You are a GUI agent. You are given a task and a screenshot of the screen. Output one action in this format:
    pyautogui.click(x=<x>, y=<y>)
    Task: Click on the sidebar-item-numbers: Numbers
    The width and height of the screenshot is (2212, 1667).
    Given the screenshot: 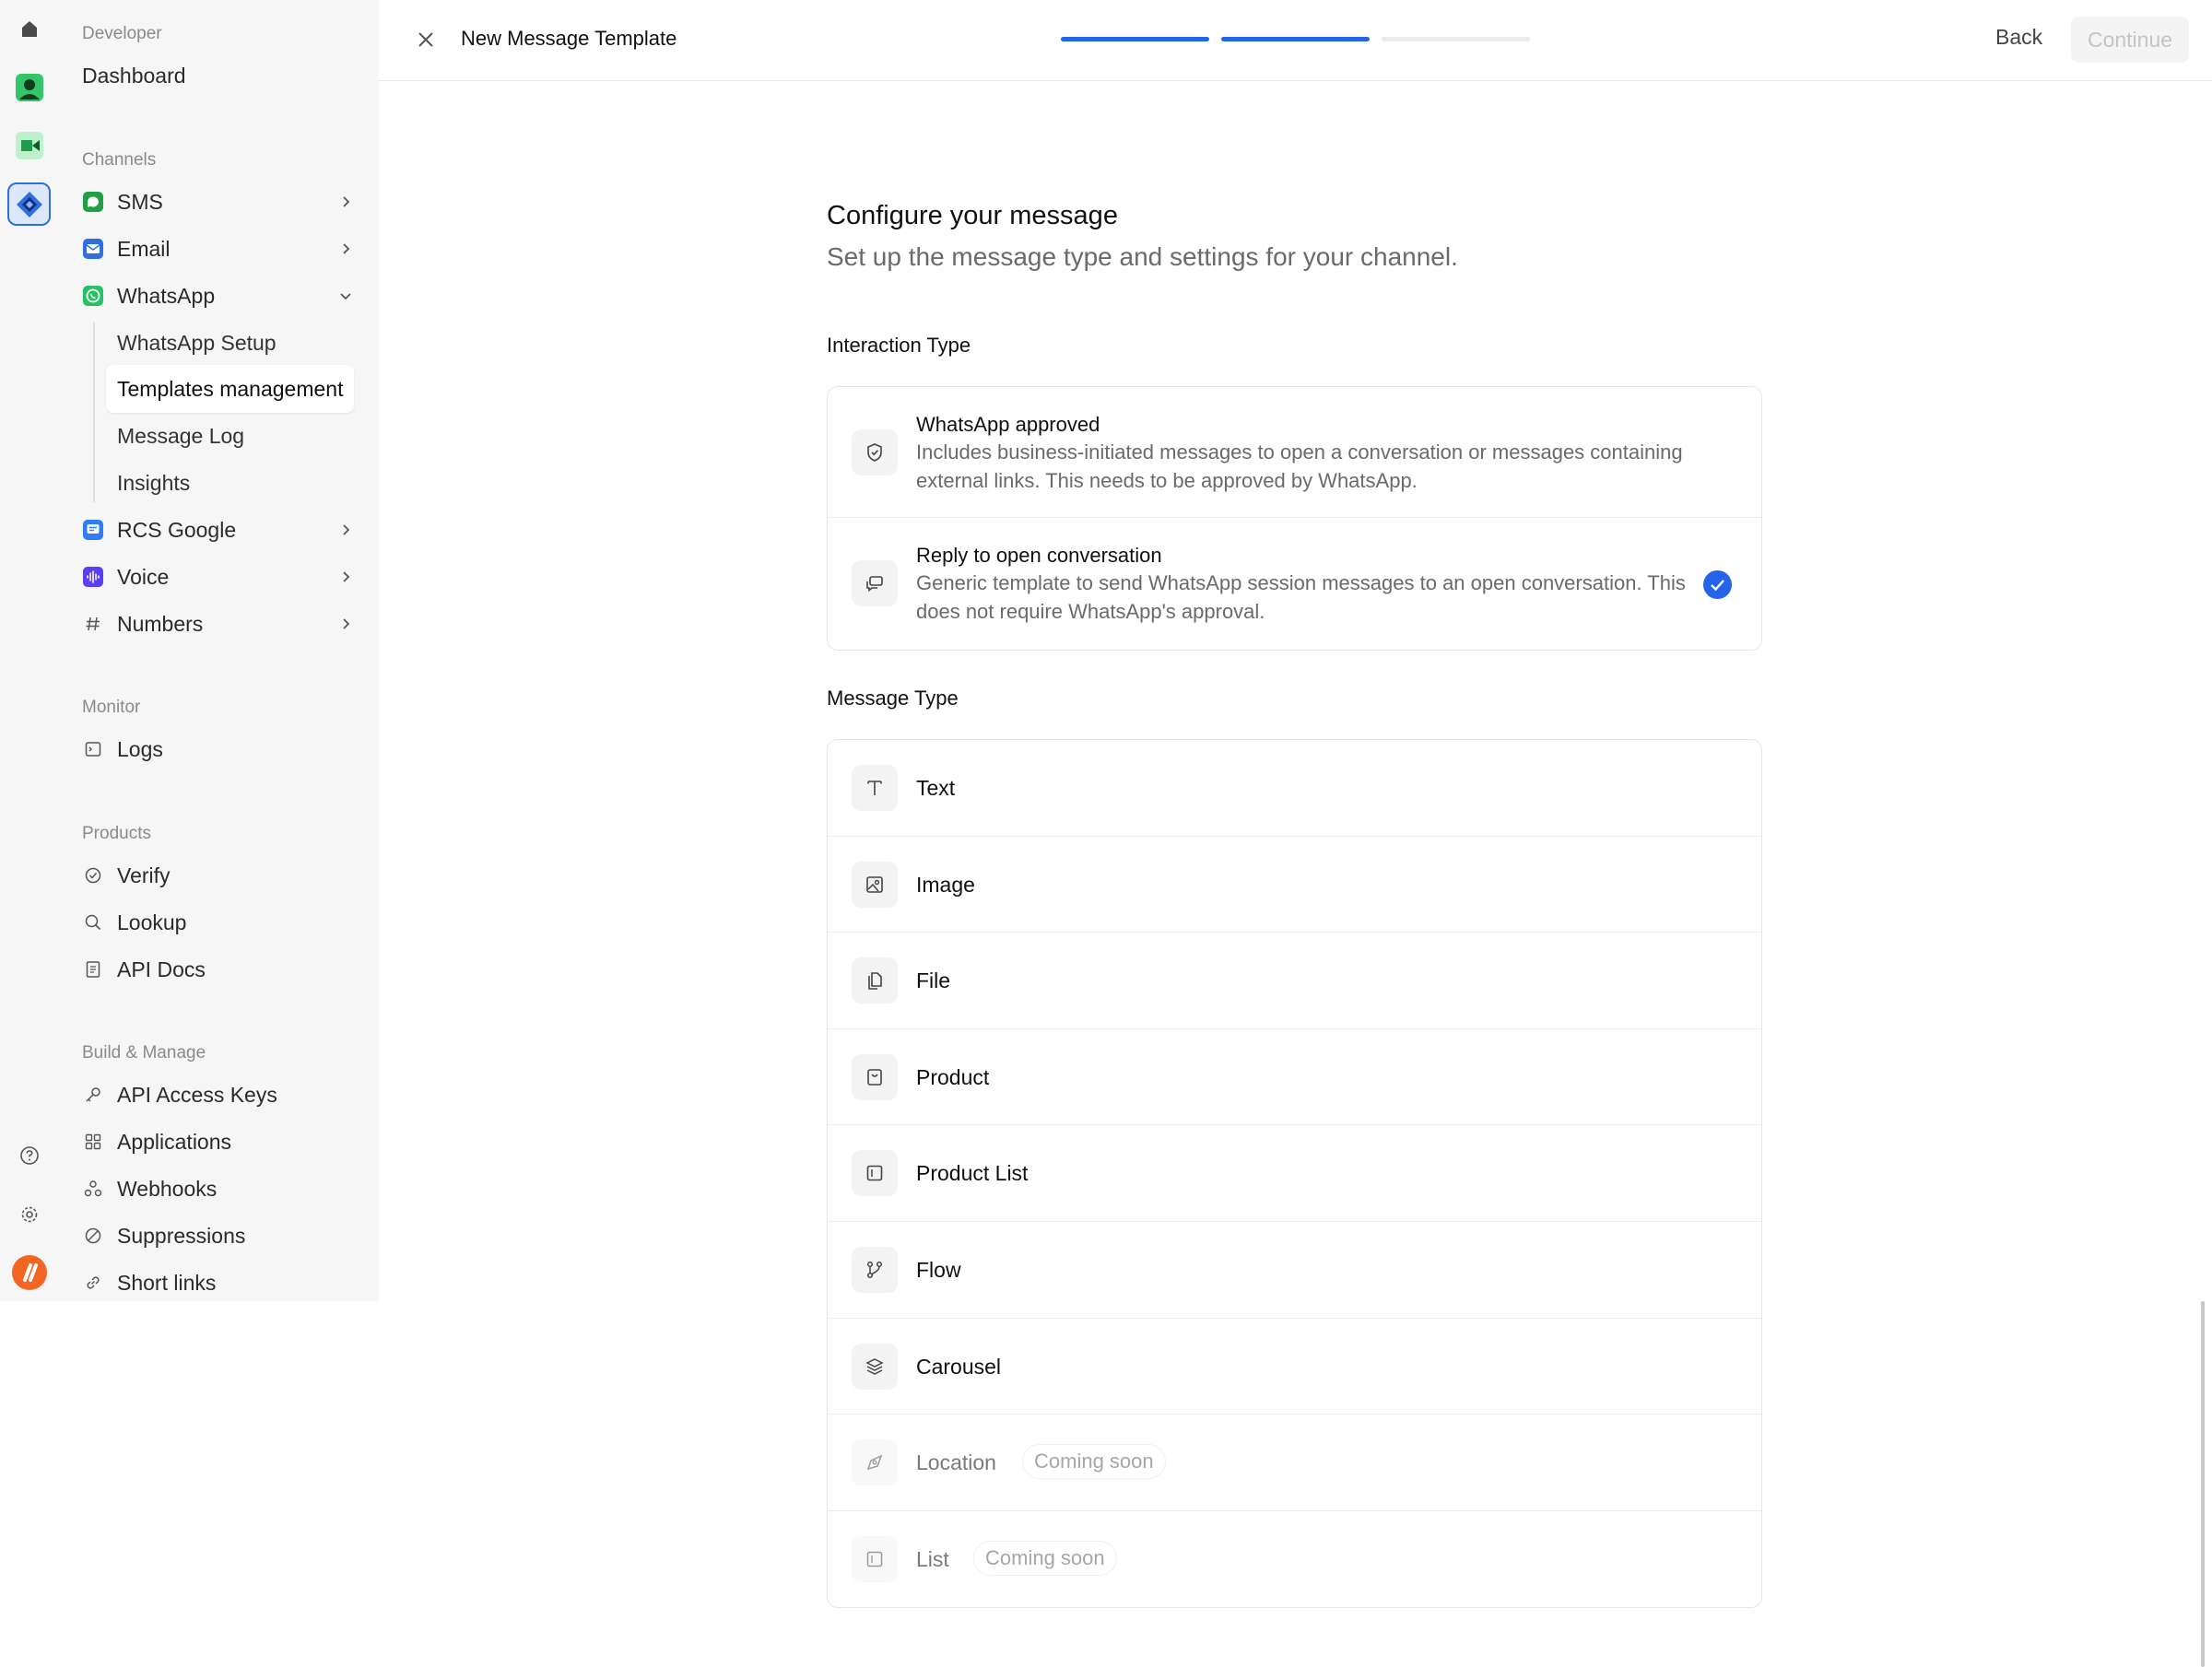 What is the action you would take?
    pyautogui.click(x=225, y=624)
    